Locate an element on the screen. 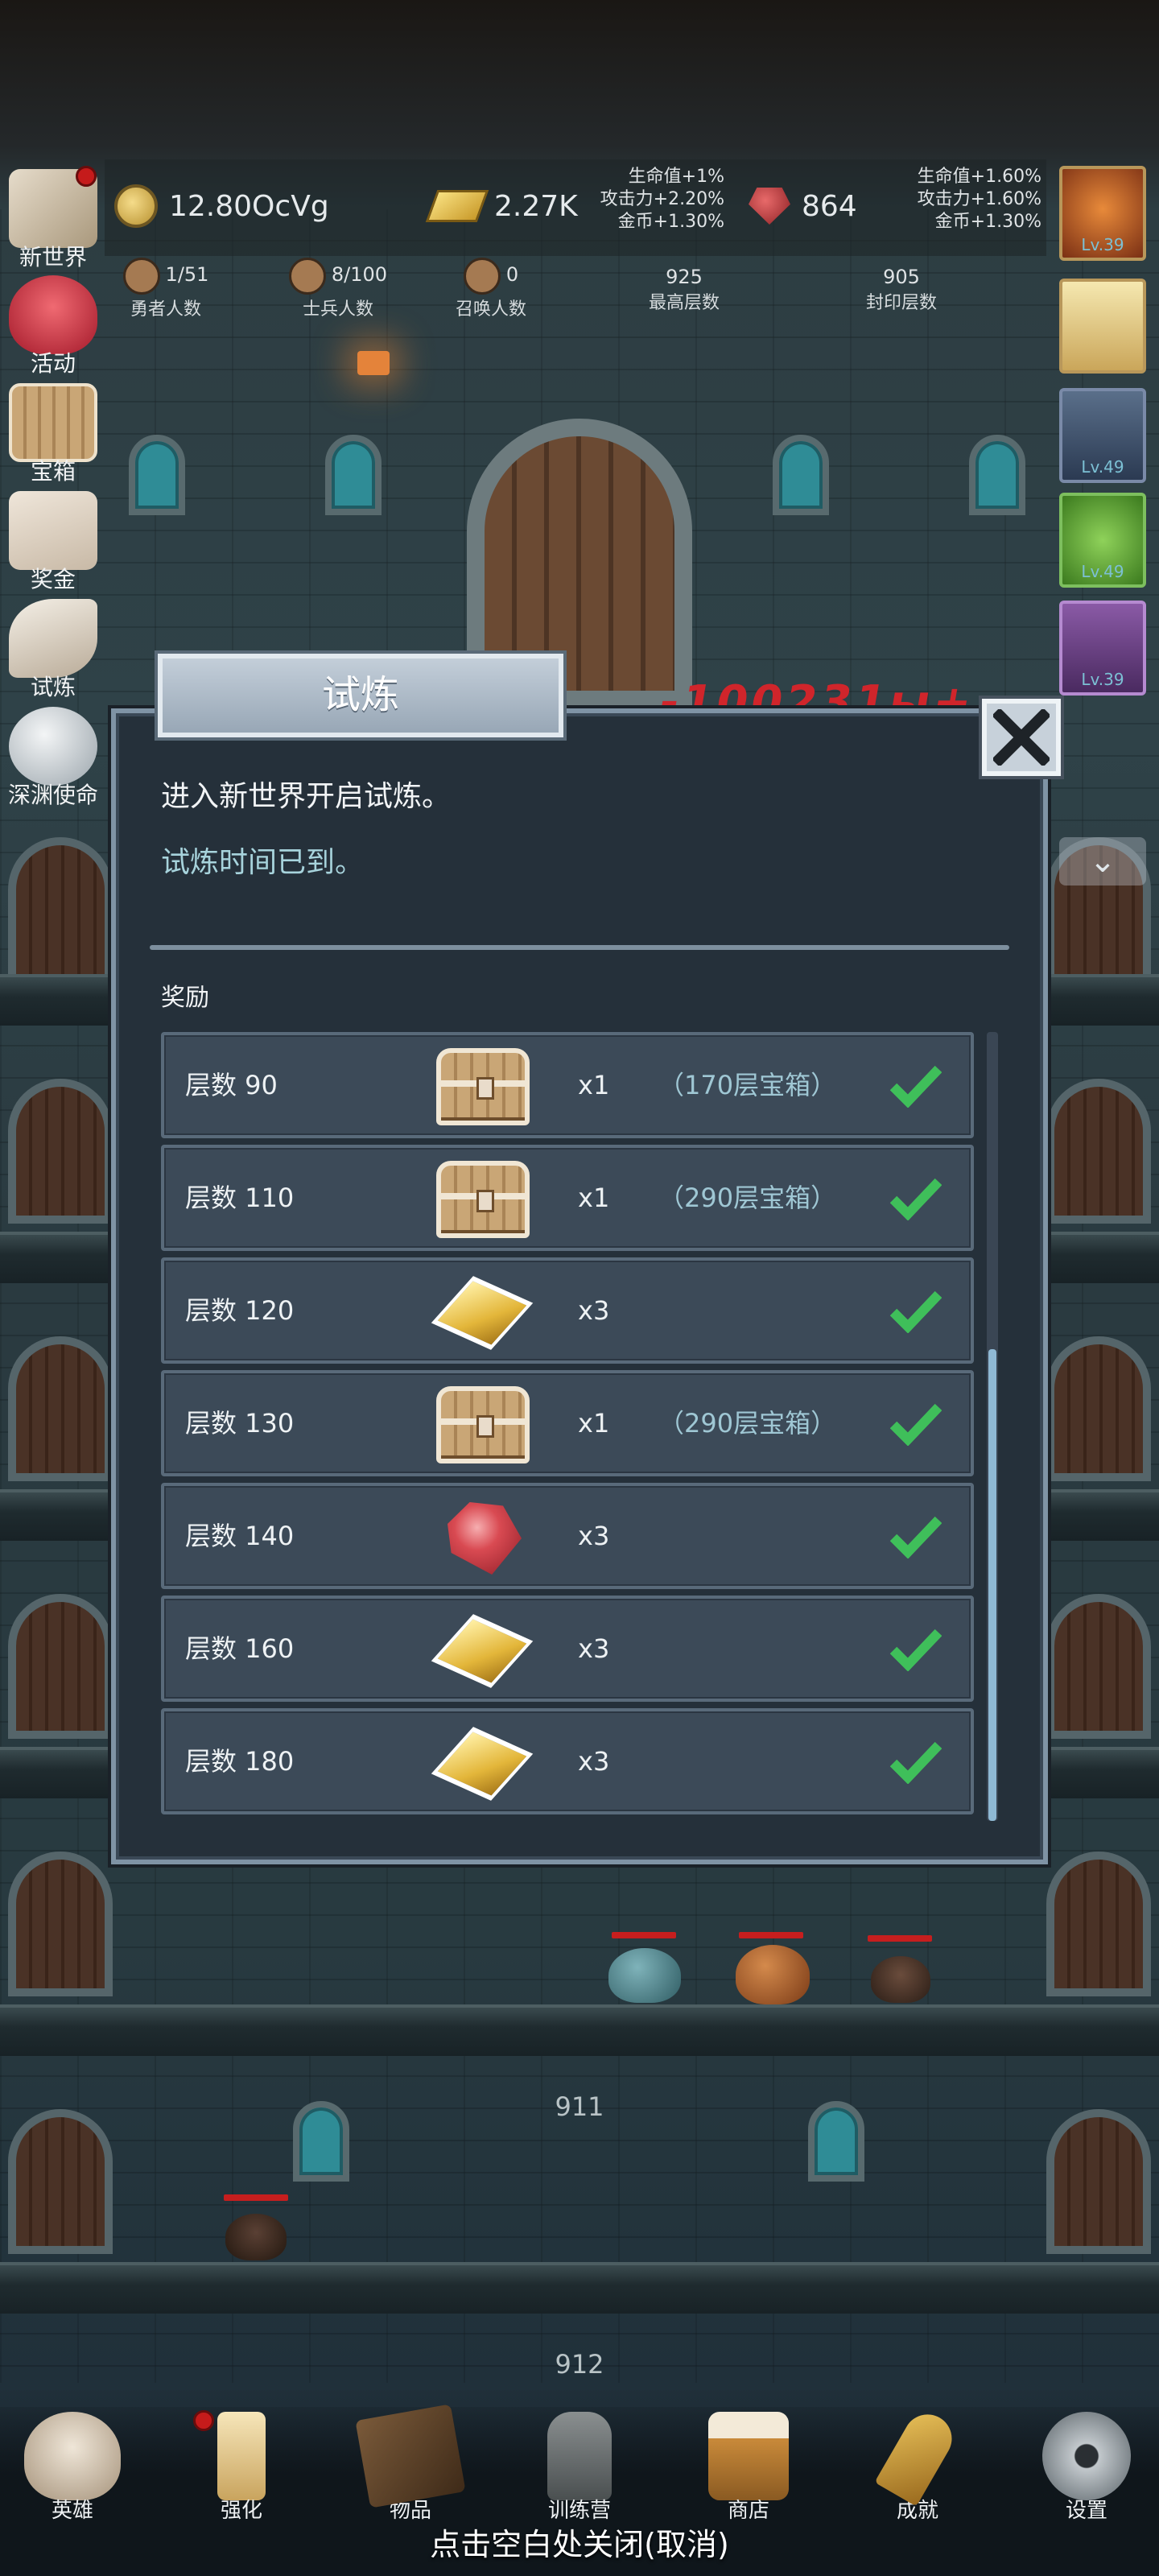 This screenshot has height=2576, width=1159. soldier-count: 8/100 士兵人数 is located at coordinates (338, 289).